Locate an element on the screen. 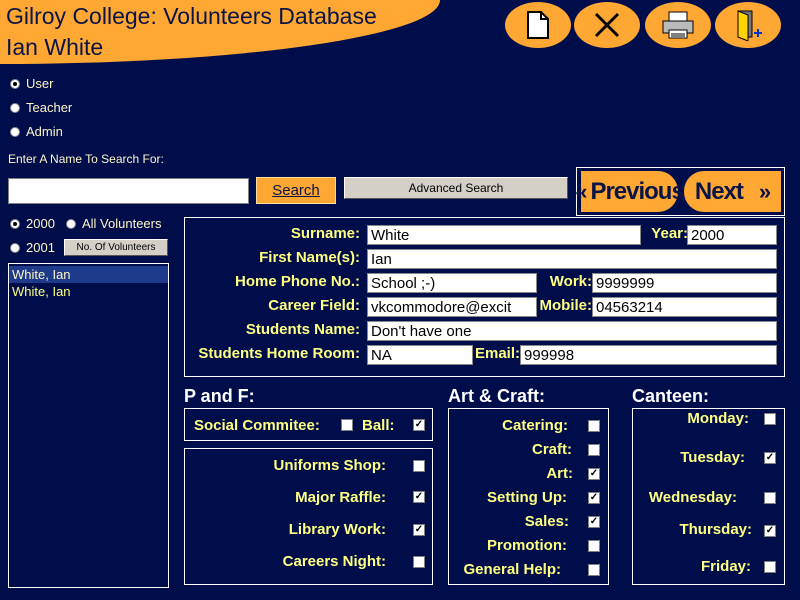 The width and height of the screenshot is (800, 600). wednesday-checkbox is located at coordinates (770, 498).